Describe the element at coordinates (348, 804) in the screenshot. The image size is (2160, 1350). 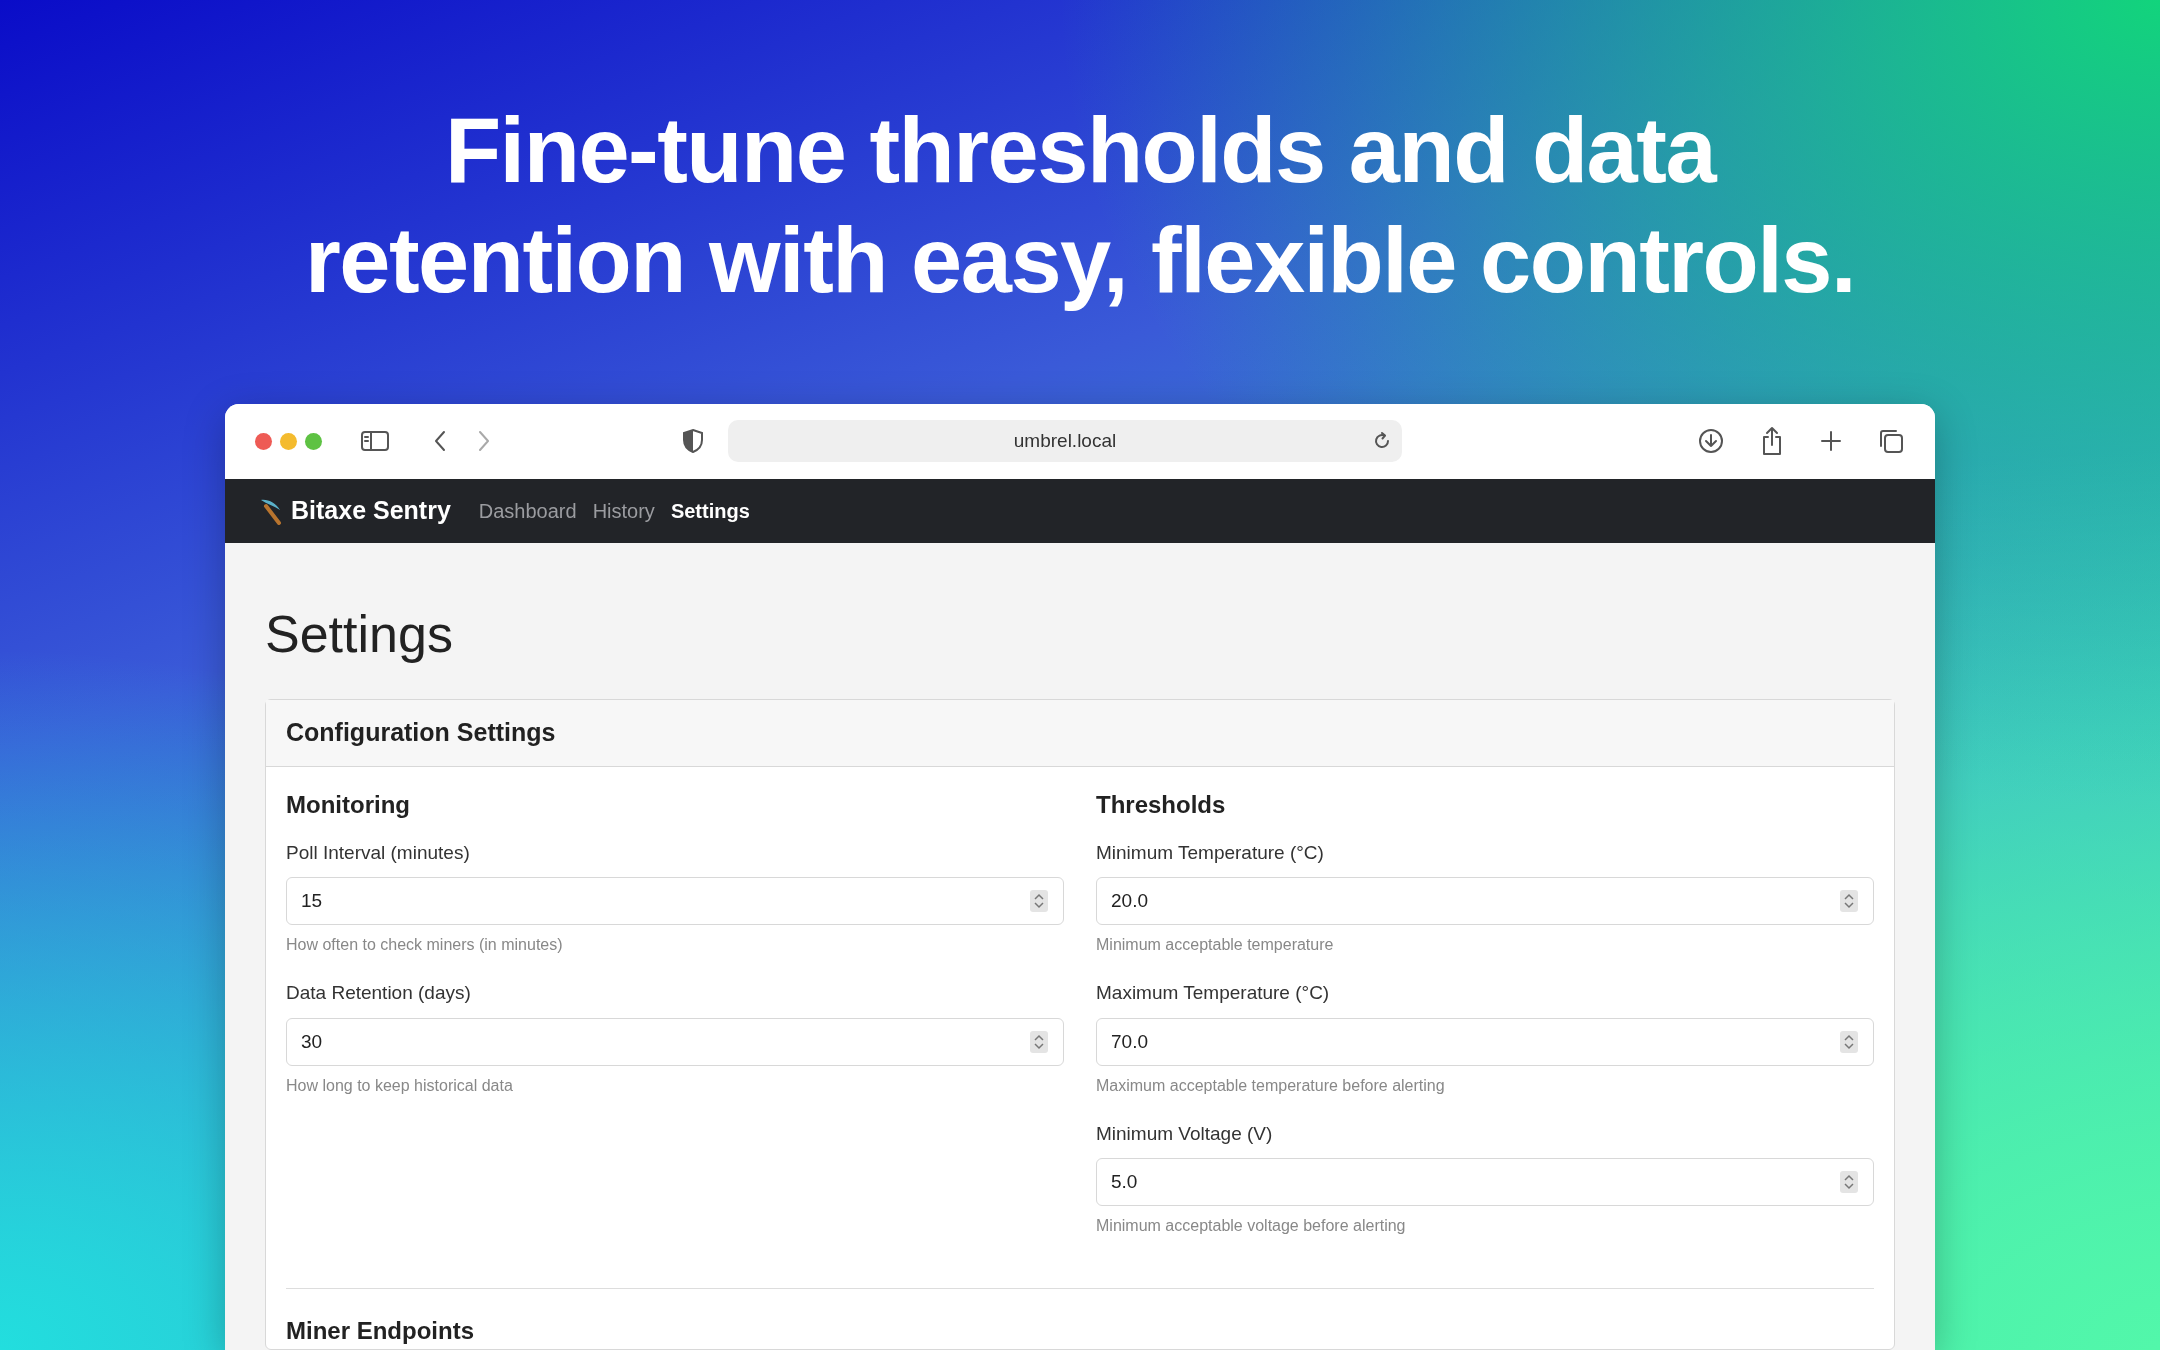
I see `section-title: Monitoring` at that location.